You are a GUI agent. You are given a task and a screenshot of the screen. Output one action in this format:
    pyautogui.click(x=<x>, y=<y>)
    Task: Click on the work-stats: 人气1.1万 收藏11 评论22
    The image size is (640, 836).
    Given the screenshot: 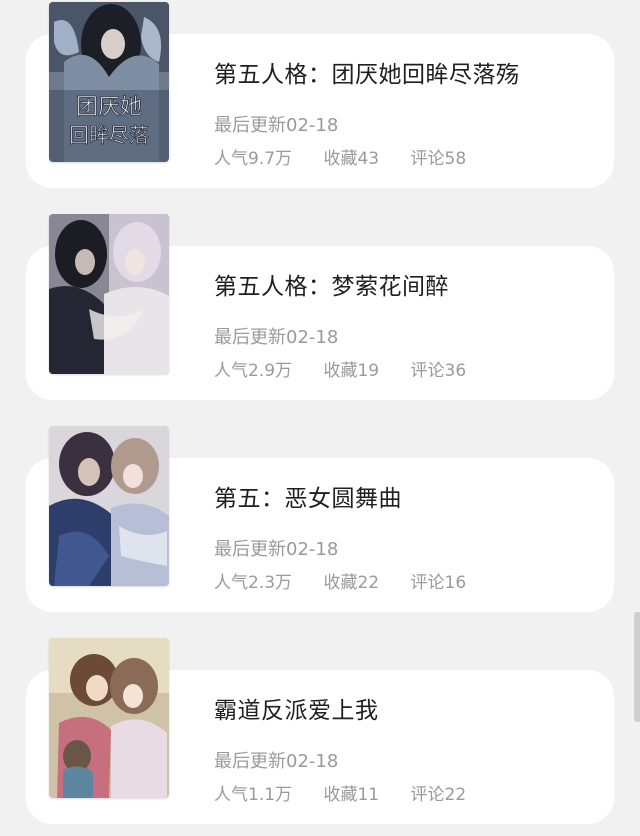 What is the action you would take?
    pyautogui.click(x=340, y=792)
    